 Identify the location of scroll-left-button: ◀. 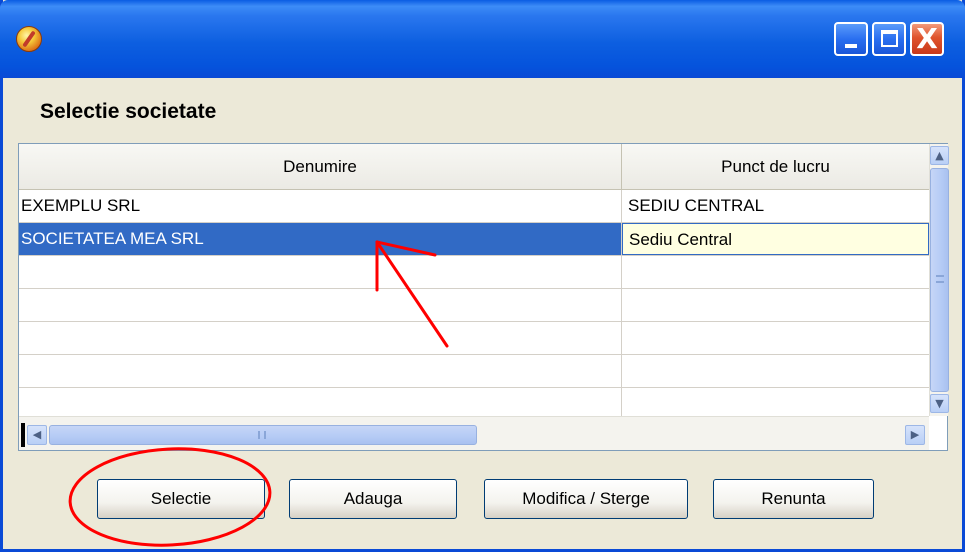
(37, 435).